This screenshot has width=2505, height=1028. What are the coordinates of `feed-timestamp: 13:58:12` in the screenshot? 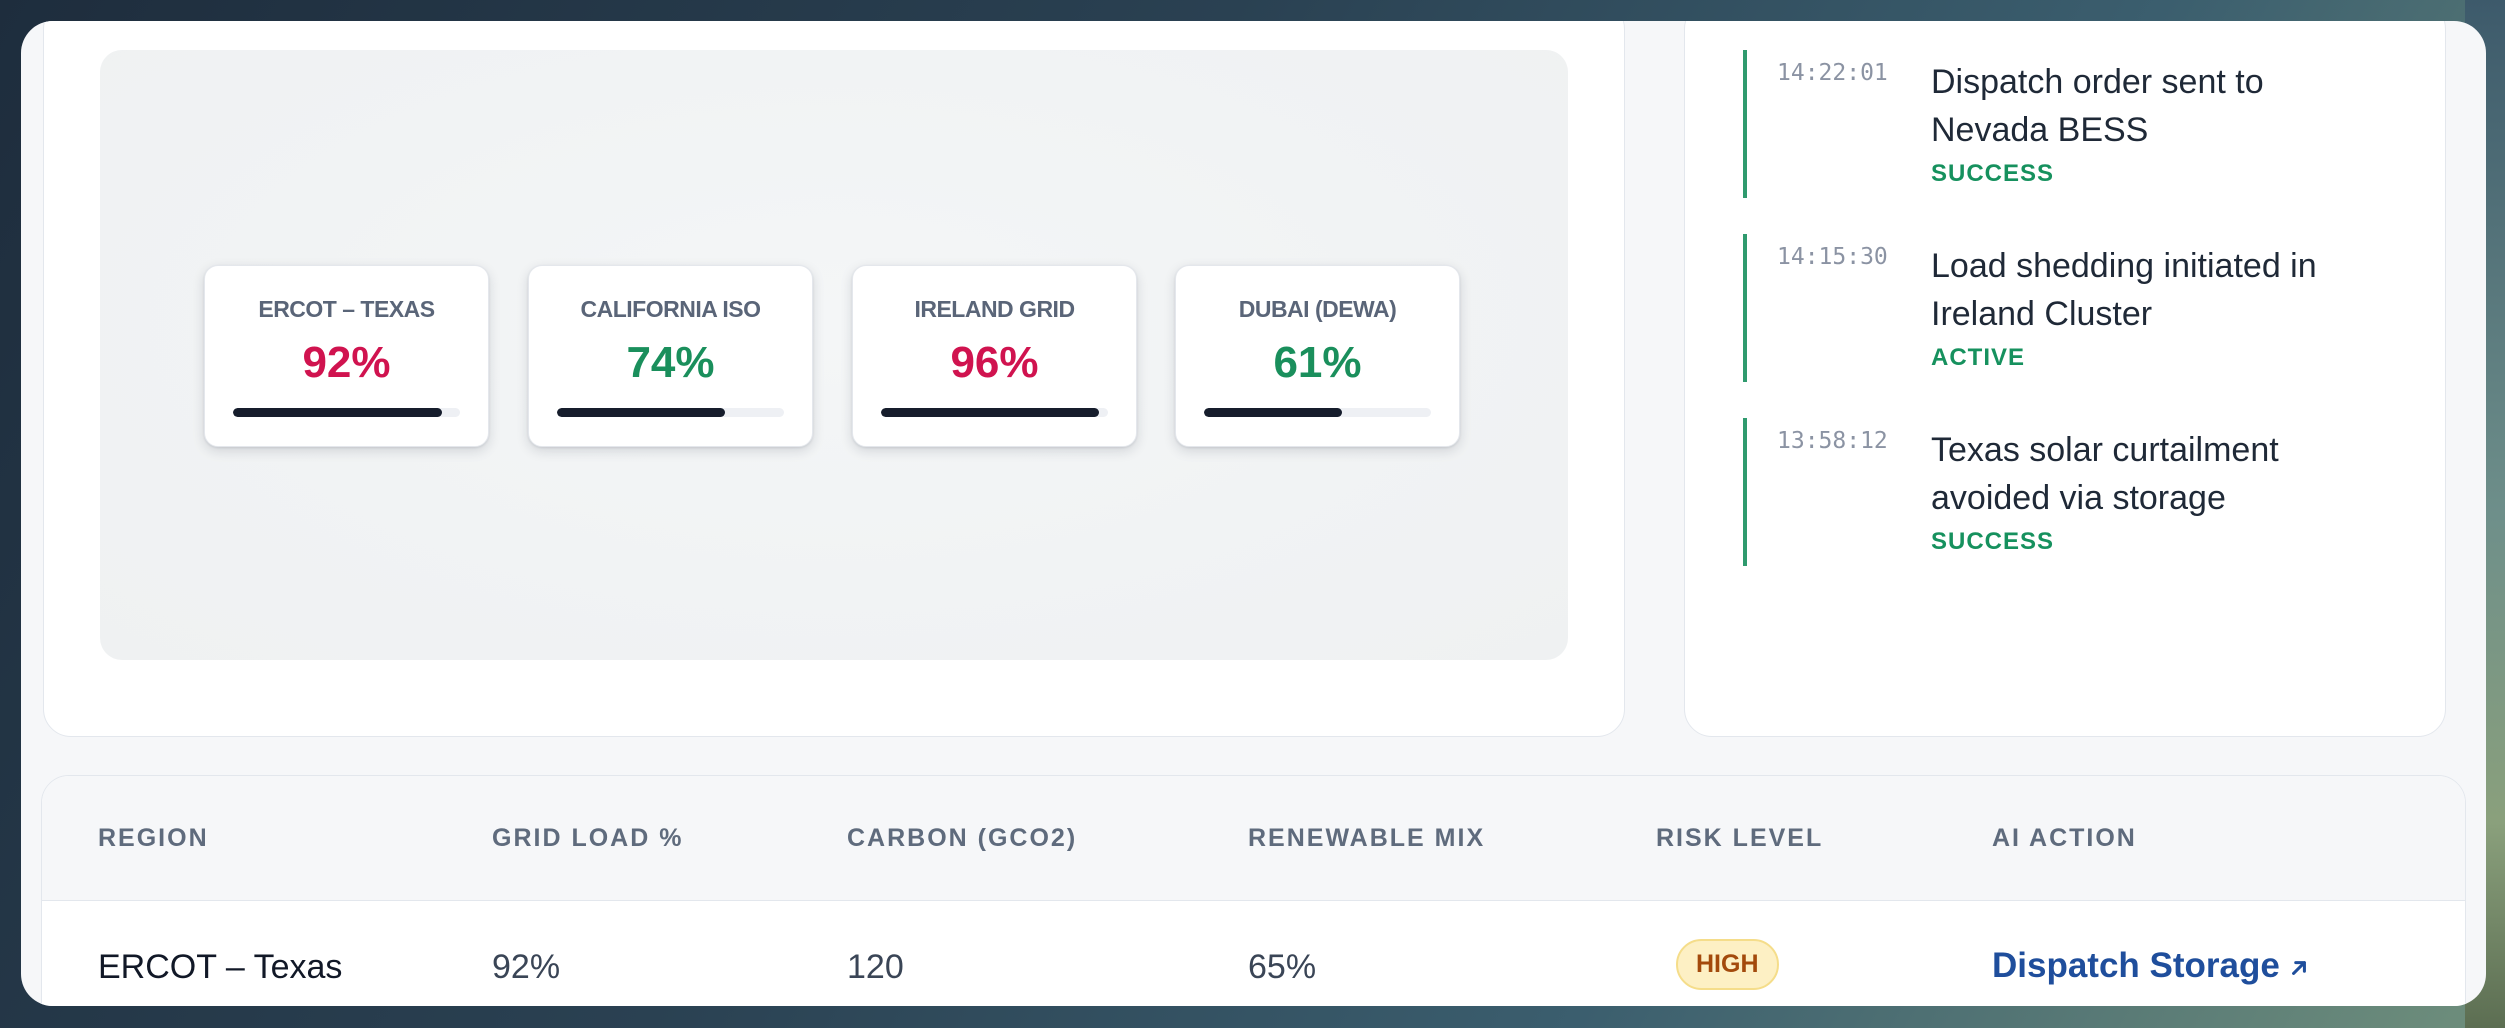 It's located at (1832, 441).